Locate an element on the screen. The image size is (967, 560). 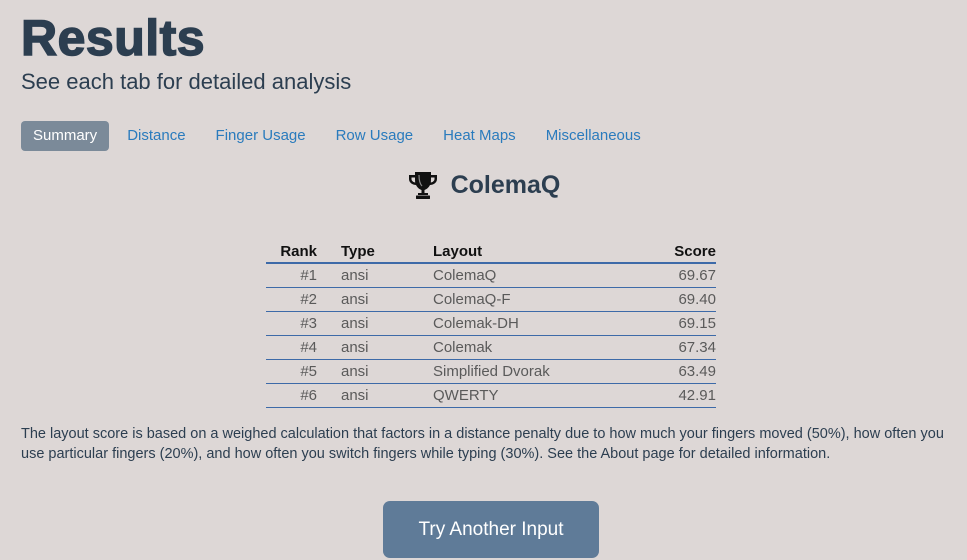
try-another-input-button: Try Another Input is located at coordinates (491, 529).